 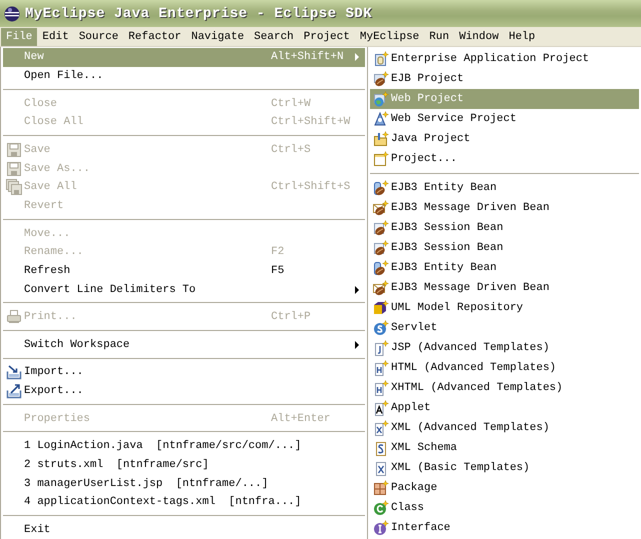 I want to click on servlet-icon, so click(x=381, y=328).